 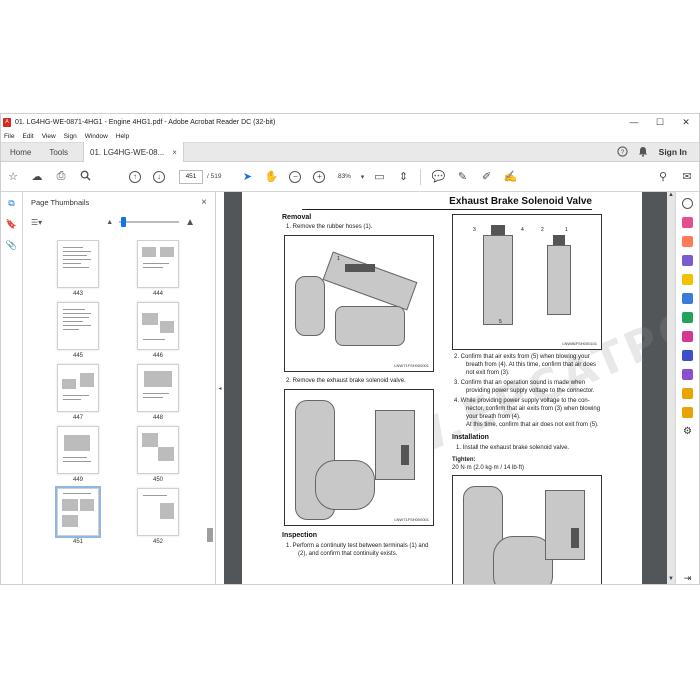 What do you see at coordinates (687, 317) in the screenshot?
I see `organize-pages-icon` at bounding box center [687, 317].